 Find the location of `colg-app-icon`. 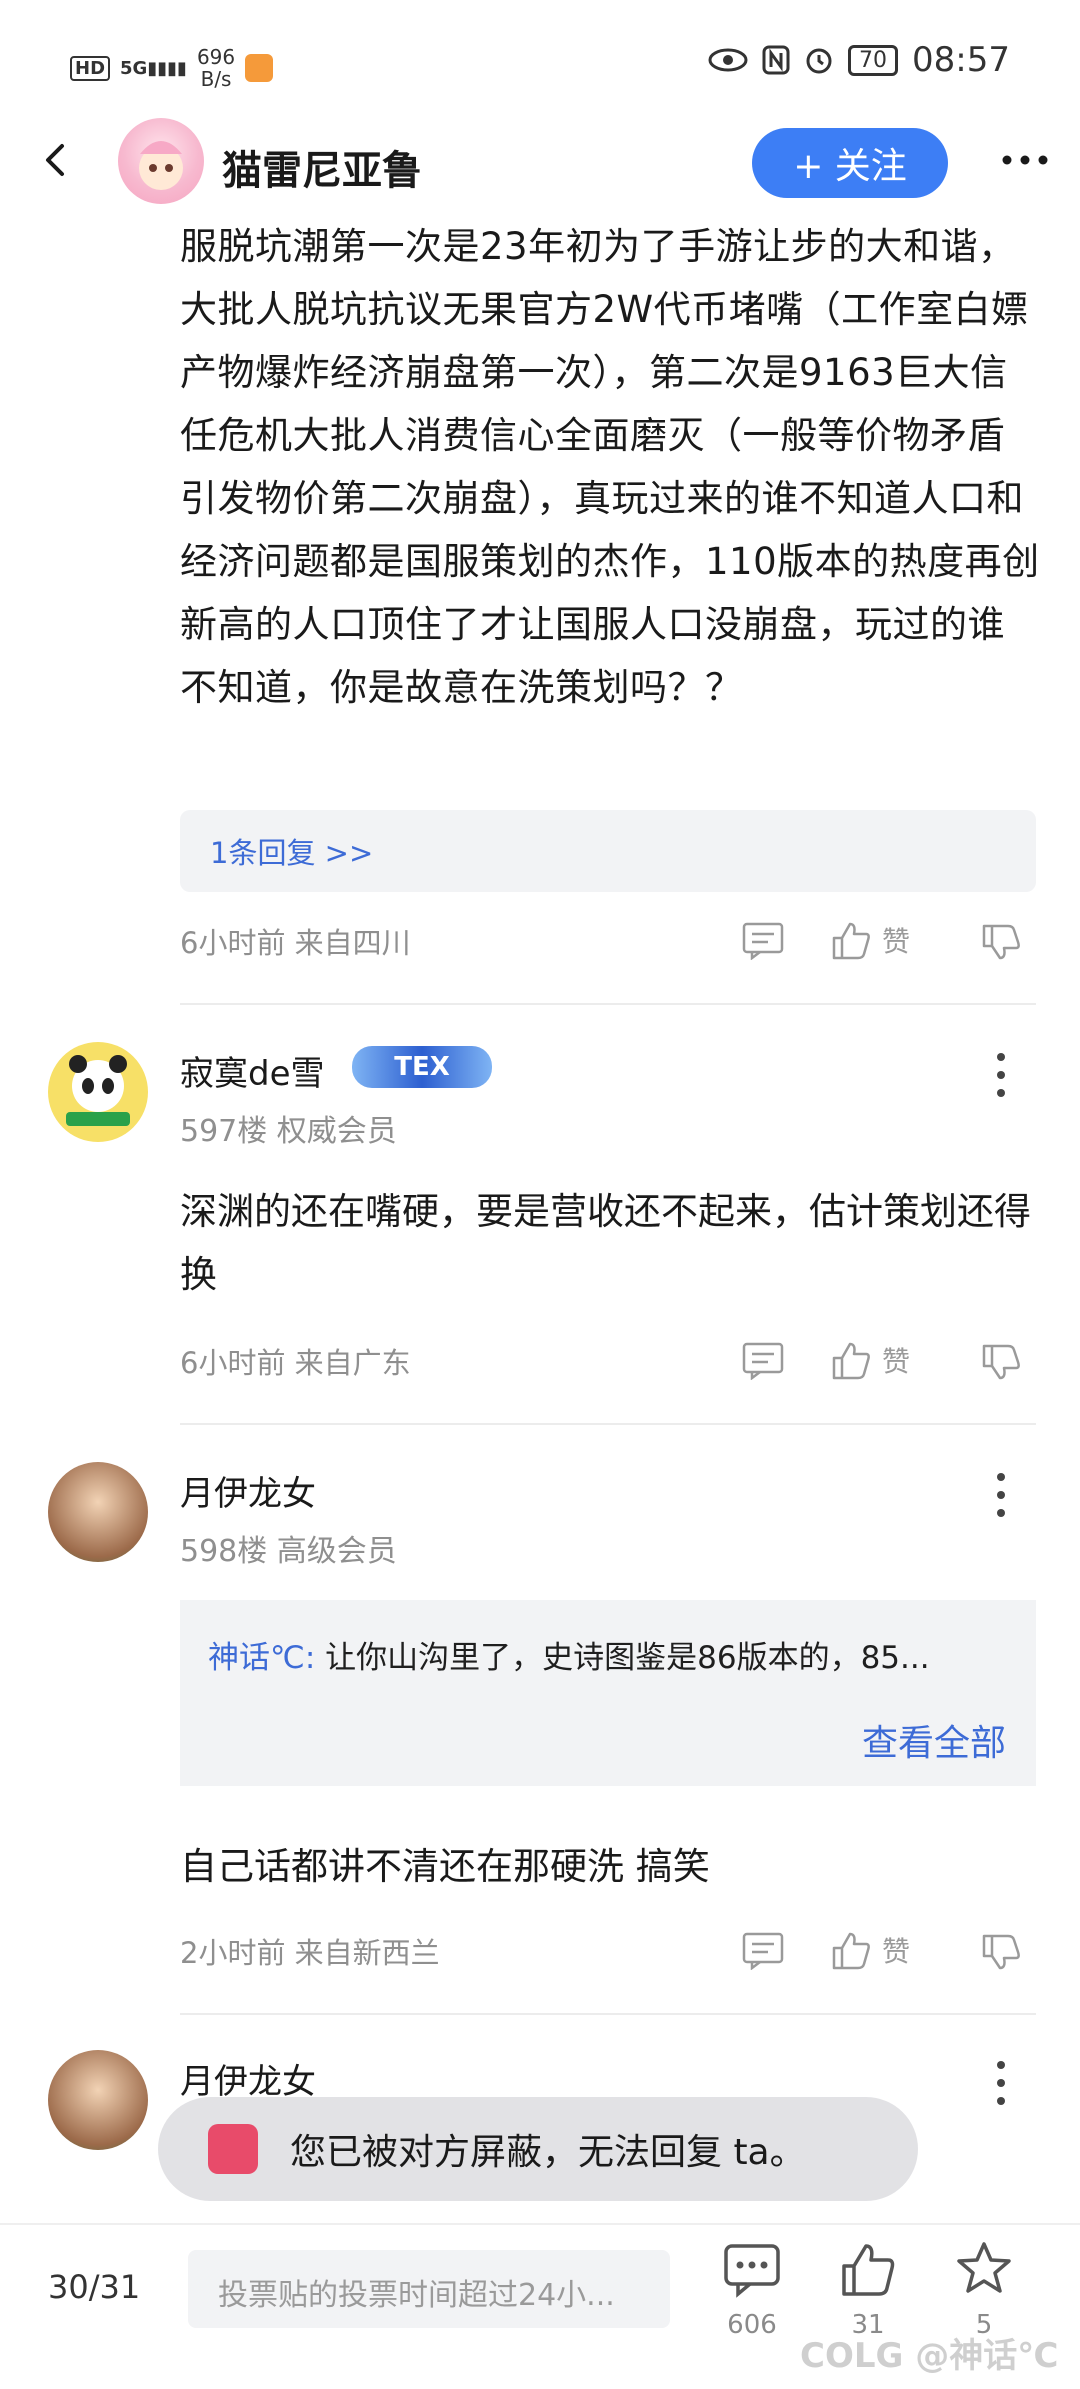

colg-app-icon is located at coordinates (233, 2149).